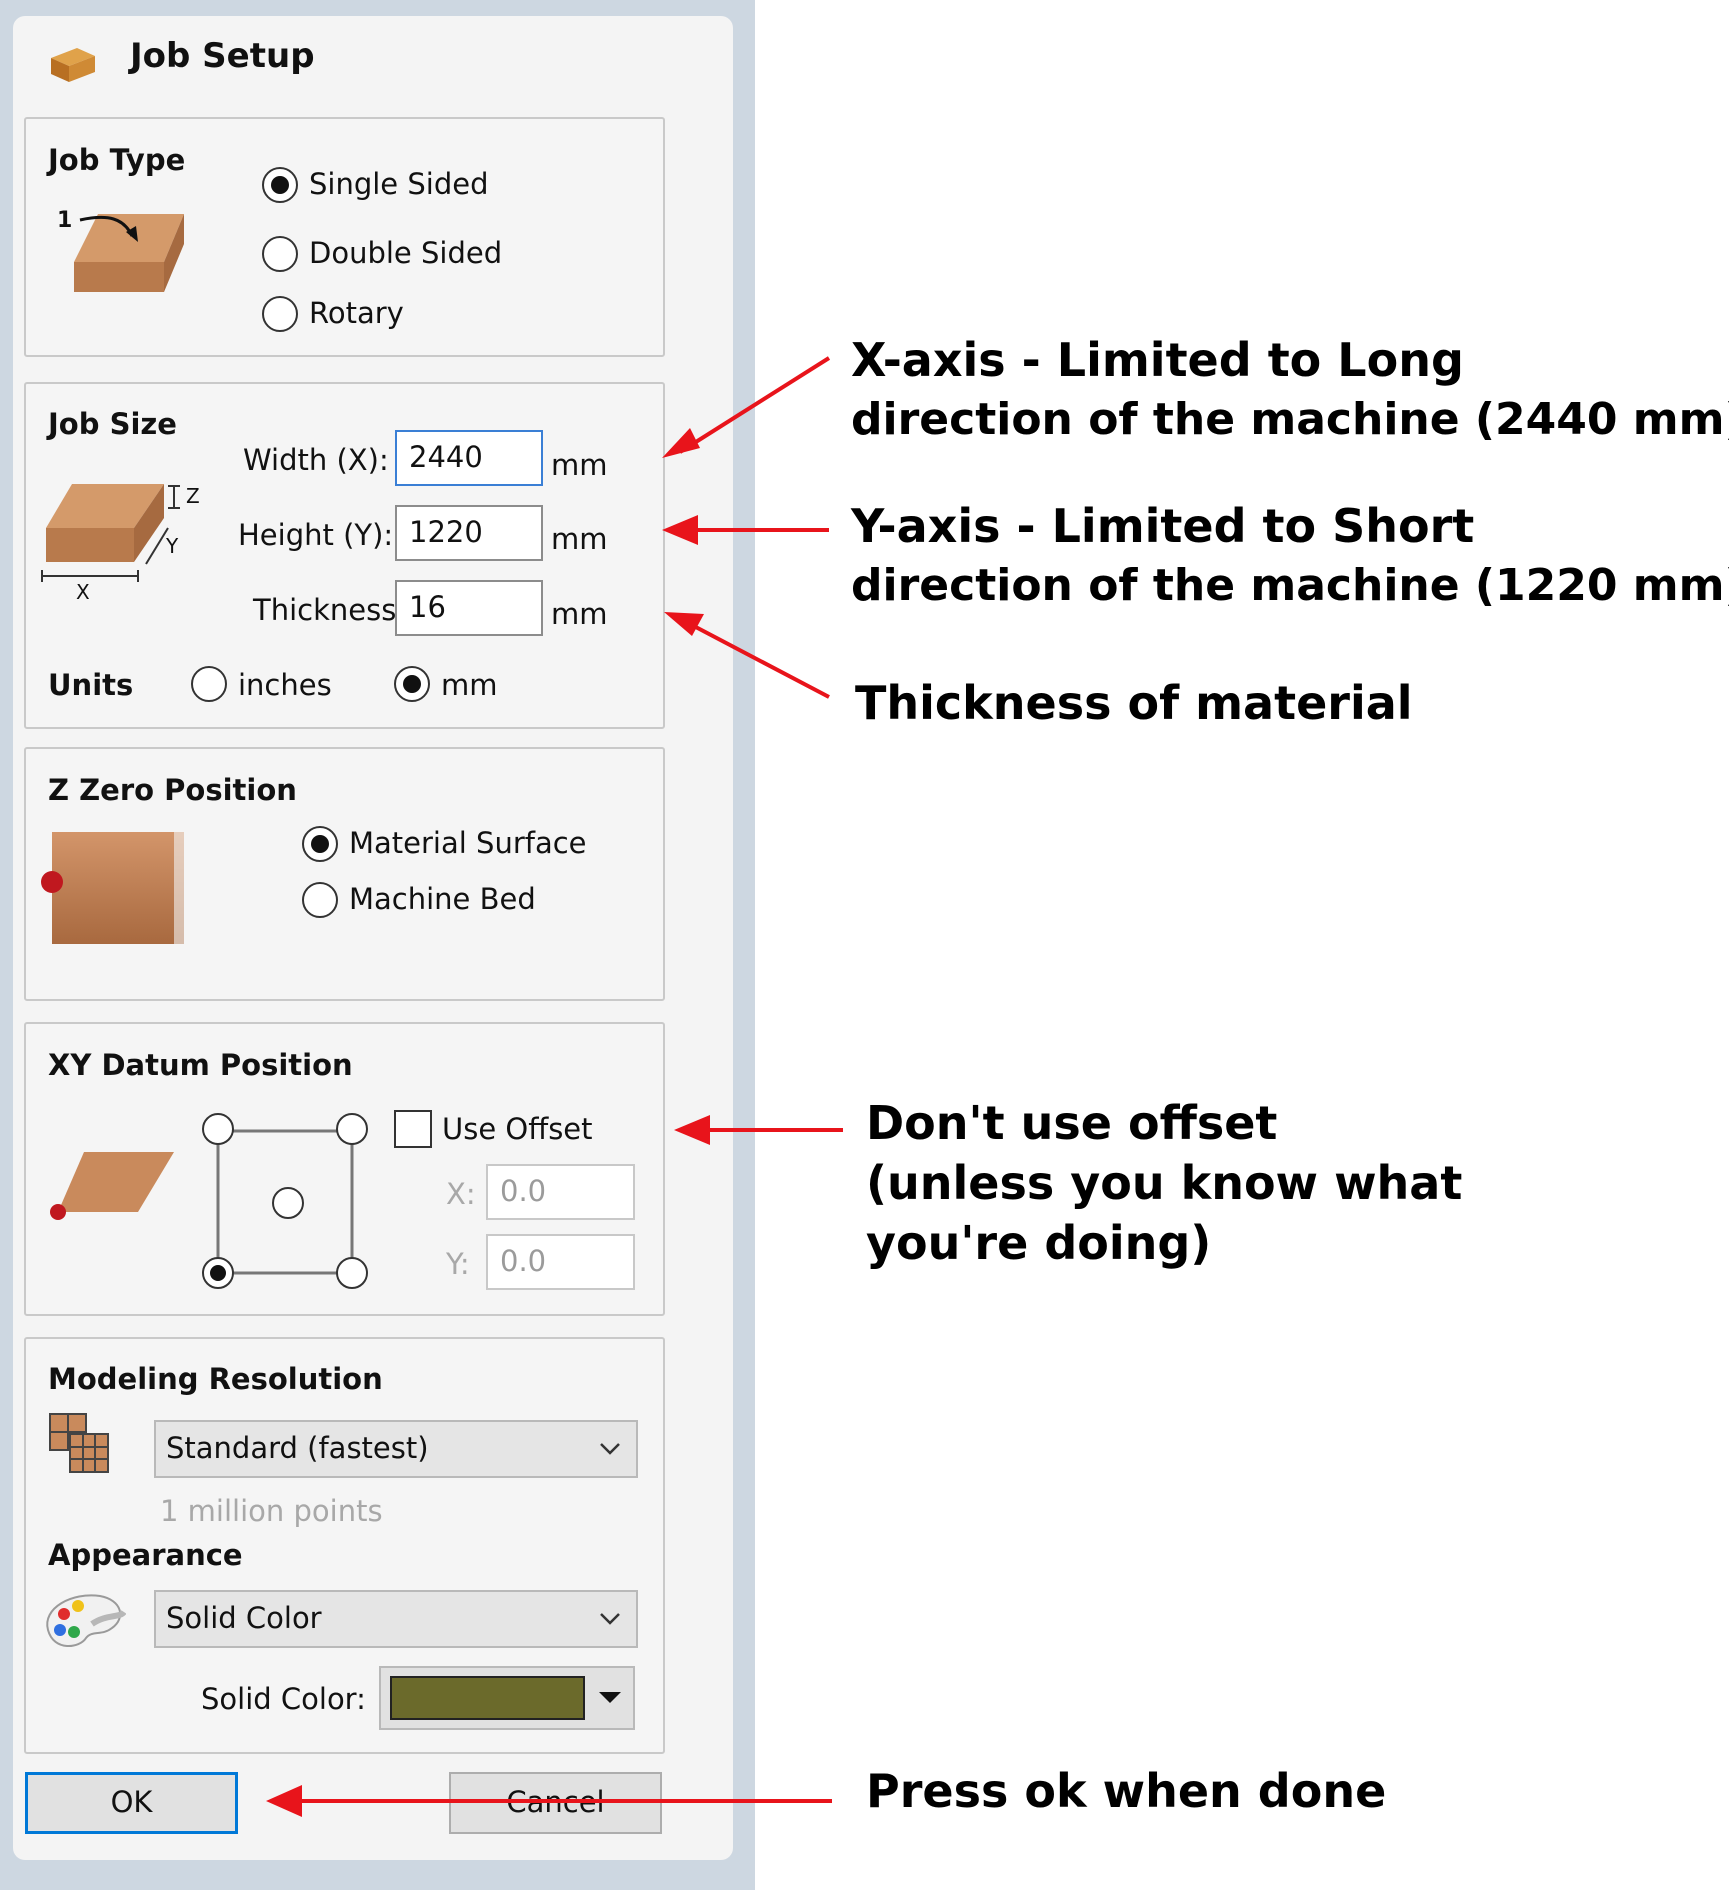  What do you see at coordinates (1126, 1791) in the screenshot?
I see `ok-note: Press ok when done` at bounding box center [1126, 1791].